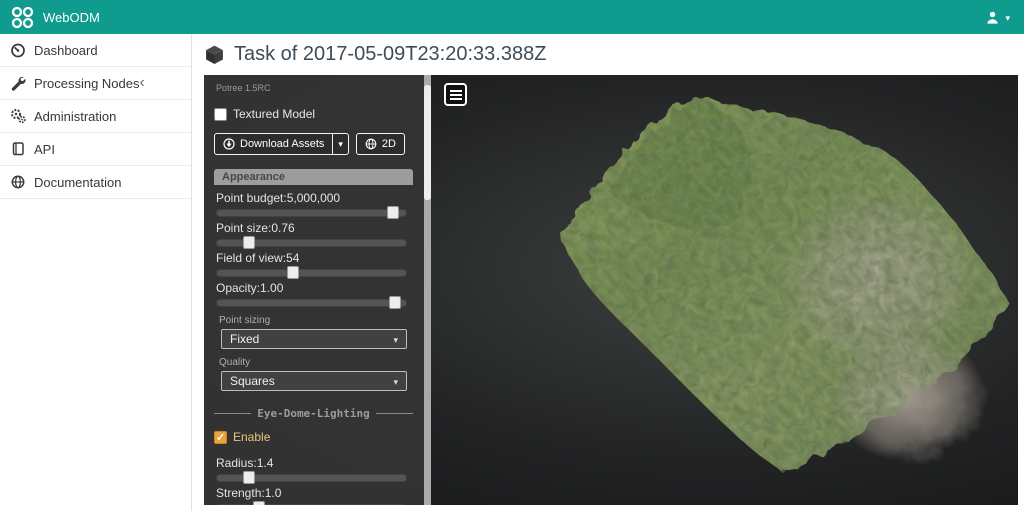 The height and width of the screenshot is (511, 1024). Describe the element at coordinates (313, 235) in the screenshot. I see `point-size-control: Point size:0.76` at that location.